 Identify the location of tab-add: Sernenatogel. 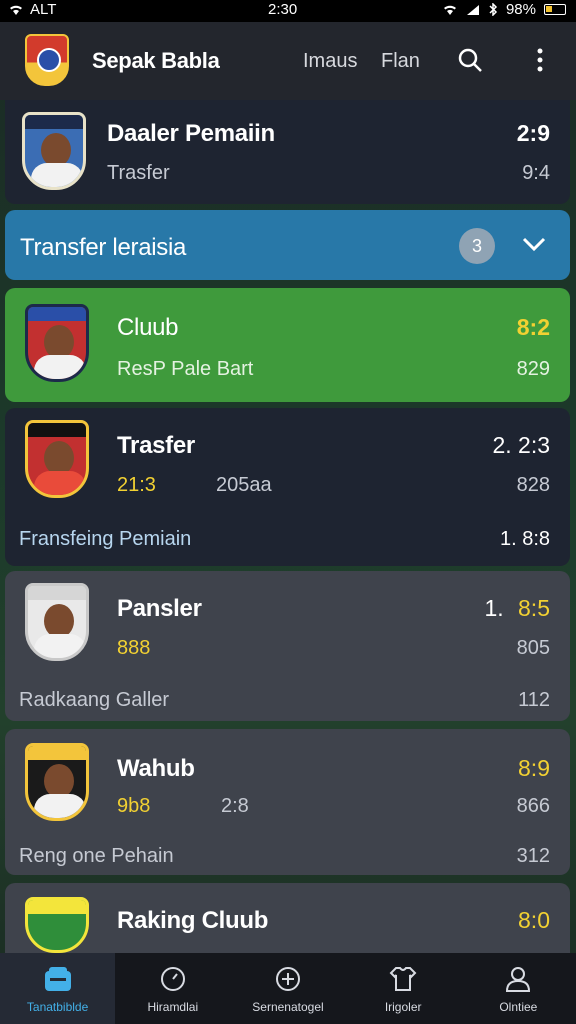
(287, 988).